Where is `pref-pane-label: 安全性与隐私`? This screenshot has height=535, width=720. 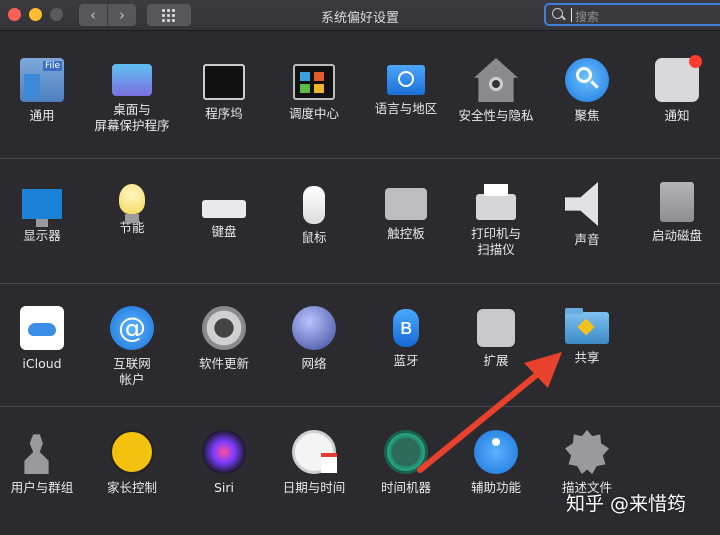 pref-pane-label: 安全性与隐私 is located at coordinates (496, 115).